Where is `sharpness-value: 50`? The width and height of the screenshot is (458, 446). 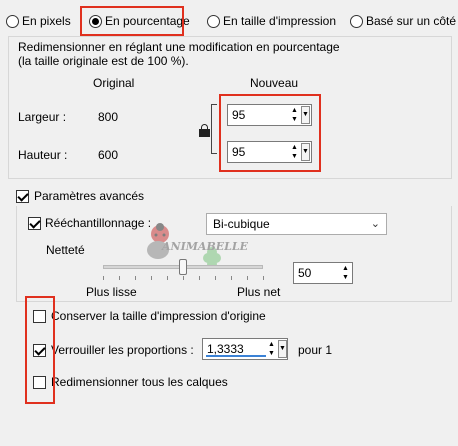
sharpness-value: 50 is located at coordinates (305, 273).